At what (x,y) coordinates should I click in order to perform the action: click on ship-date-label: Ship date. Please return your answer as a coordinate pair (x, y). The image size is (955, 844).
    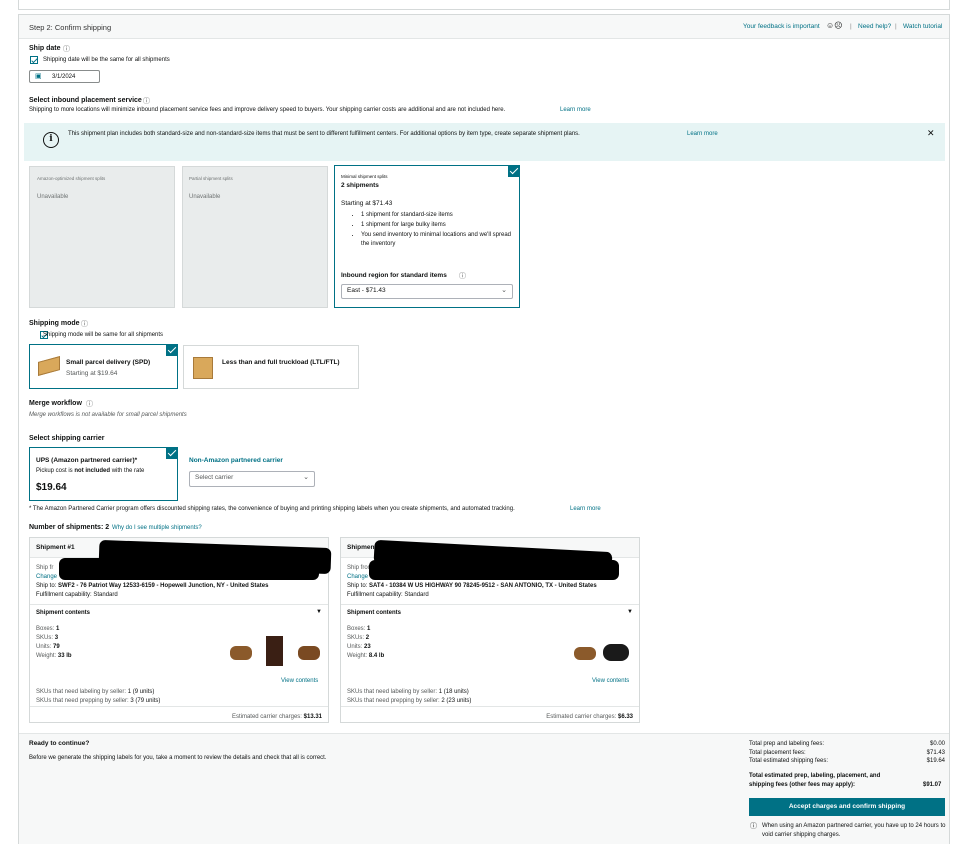
    Looking at the image, I should click on (45, 48).